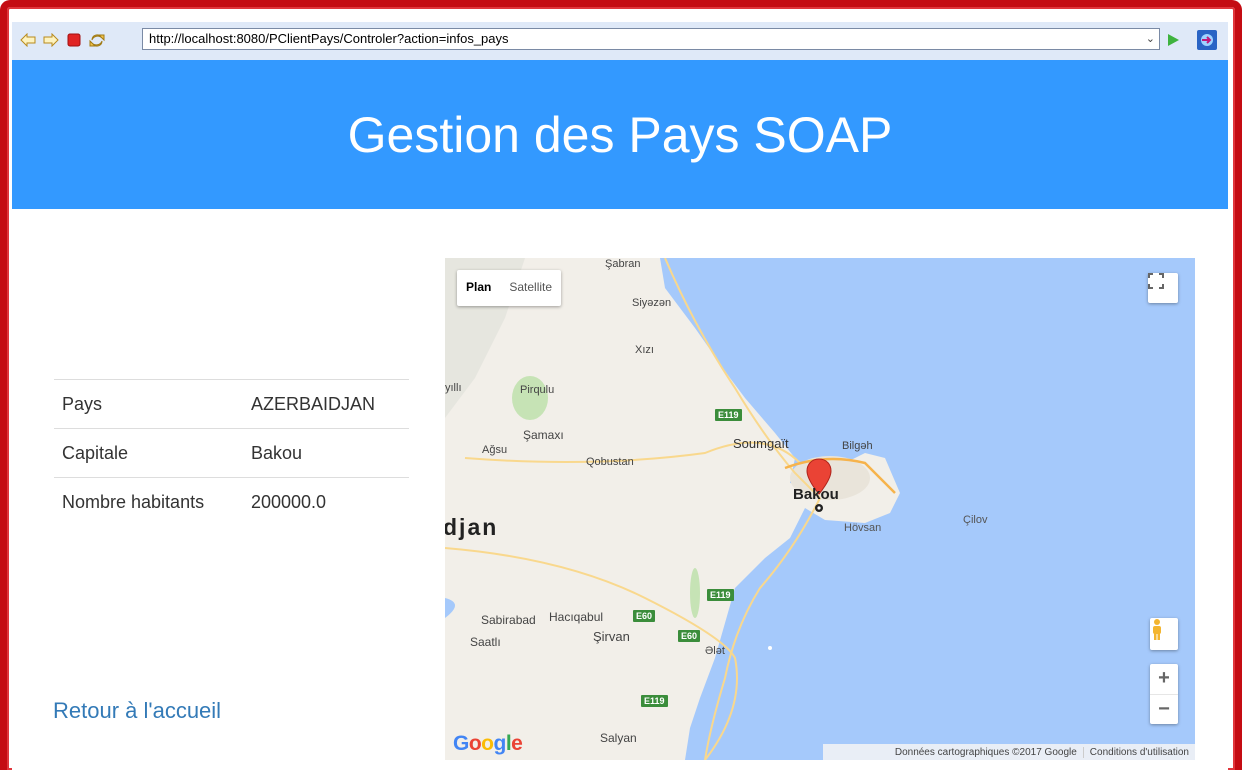 The width and height of the screenshot is (1242, 770). What do you see at coordinates (147, 501) in the screenshot?
I see `row-label: Nombre habitants` at bounding box center [147, 501].